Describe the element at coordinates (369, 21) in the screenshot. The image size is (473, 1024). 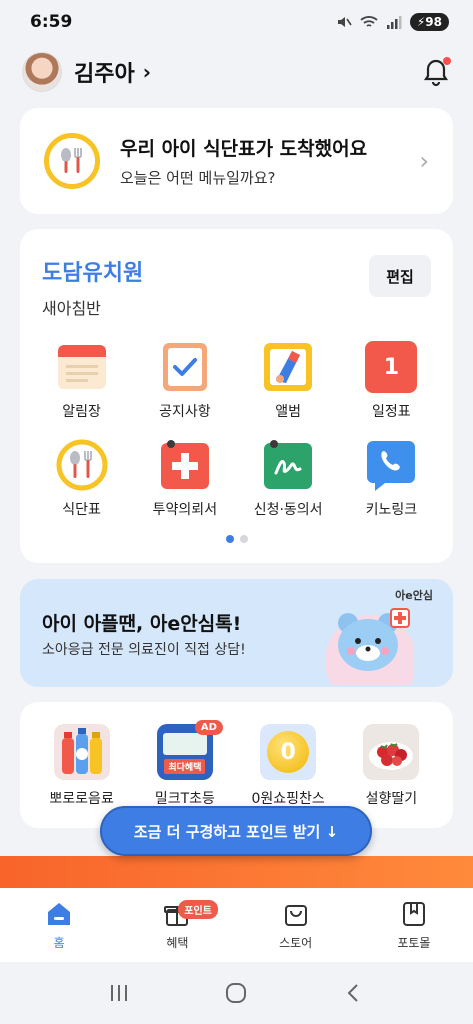
I see `wifi-icon` at that location.